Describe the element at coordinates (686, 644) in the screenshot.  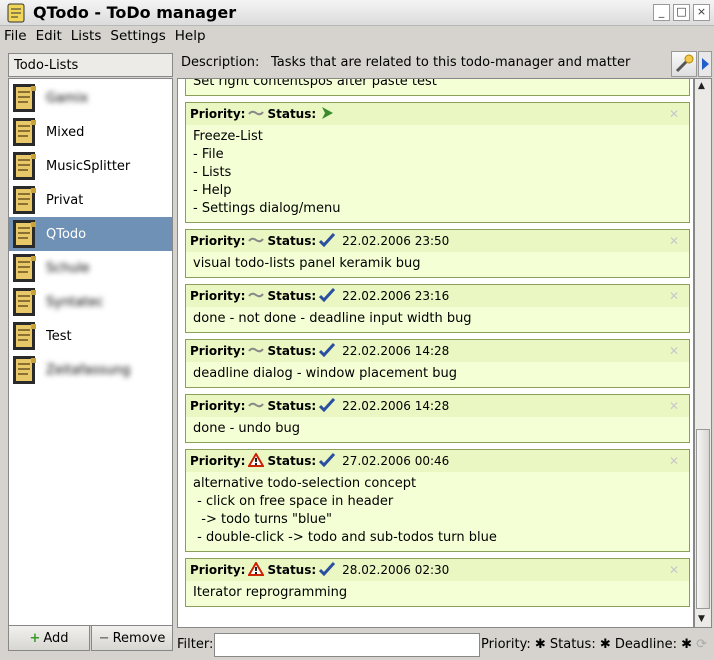
I see `deadline-filter-icon: ✱` at that location.